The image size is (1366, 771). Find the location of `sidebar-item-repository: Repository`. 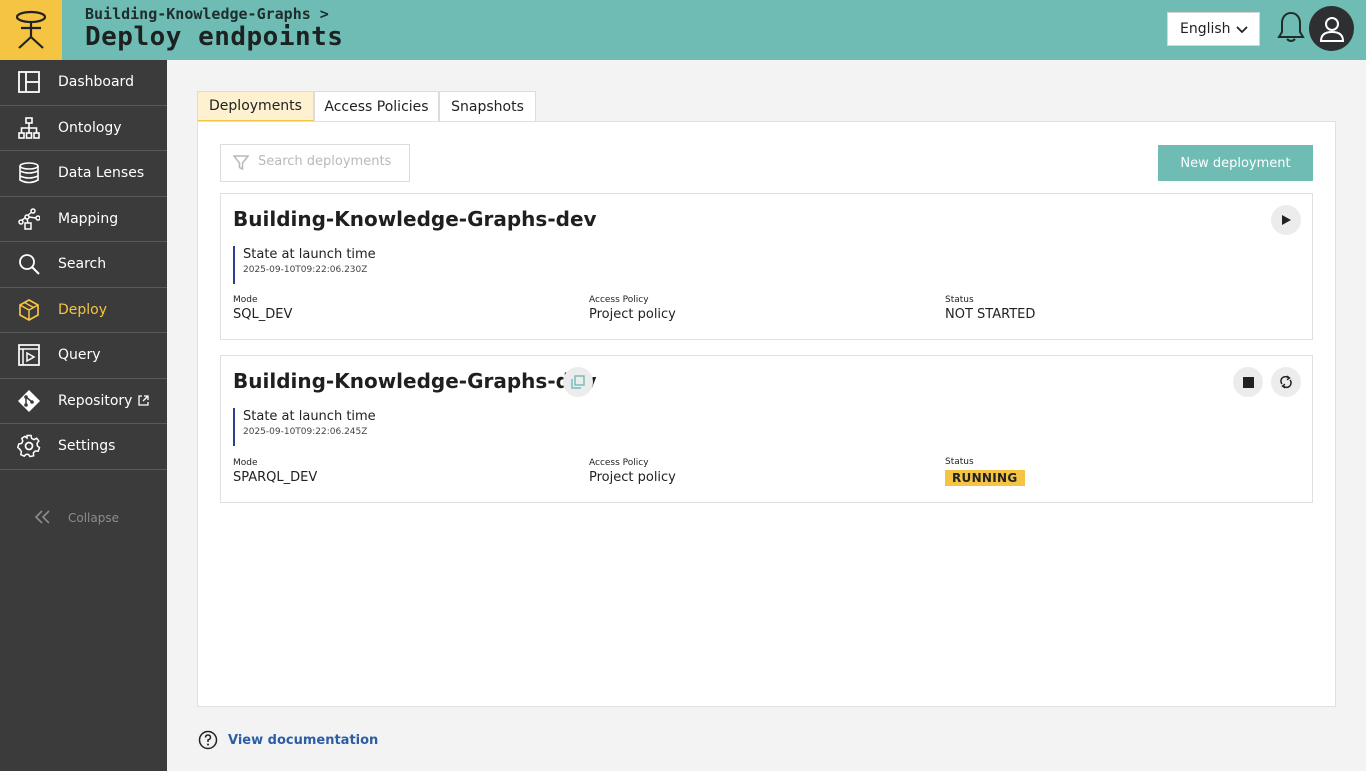

sidebar-item-repository: Repository is located at coordinates (83, 401).